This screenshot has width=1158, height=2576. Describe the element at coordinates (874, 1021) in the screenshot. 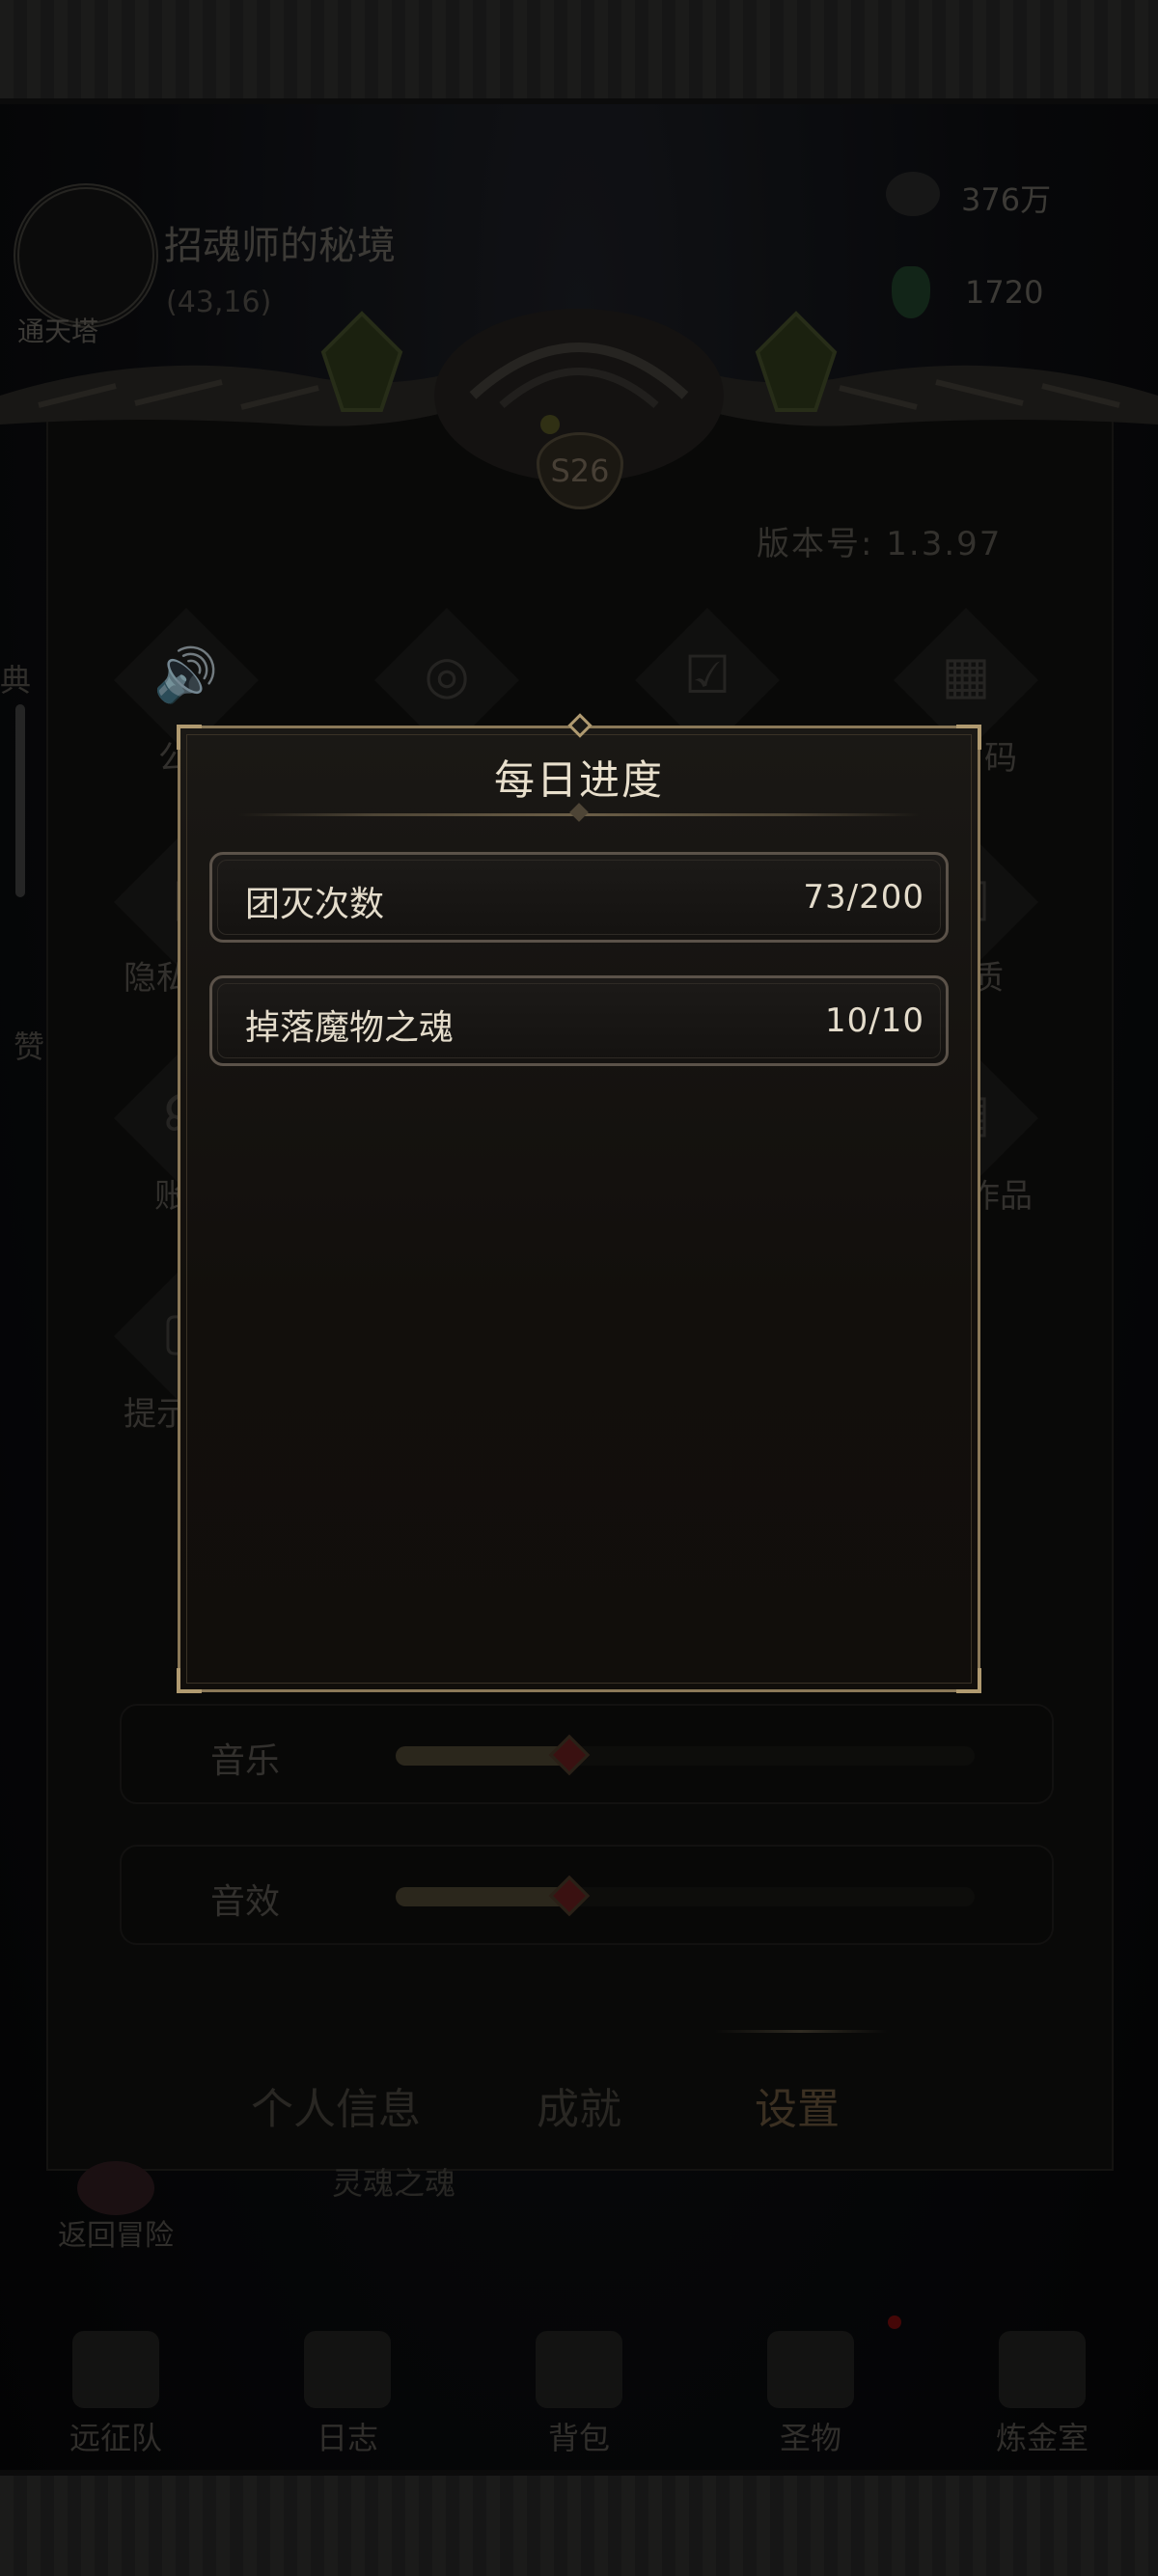

I see `progress-value: 10/10` at that location.